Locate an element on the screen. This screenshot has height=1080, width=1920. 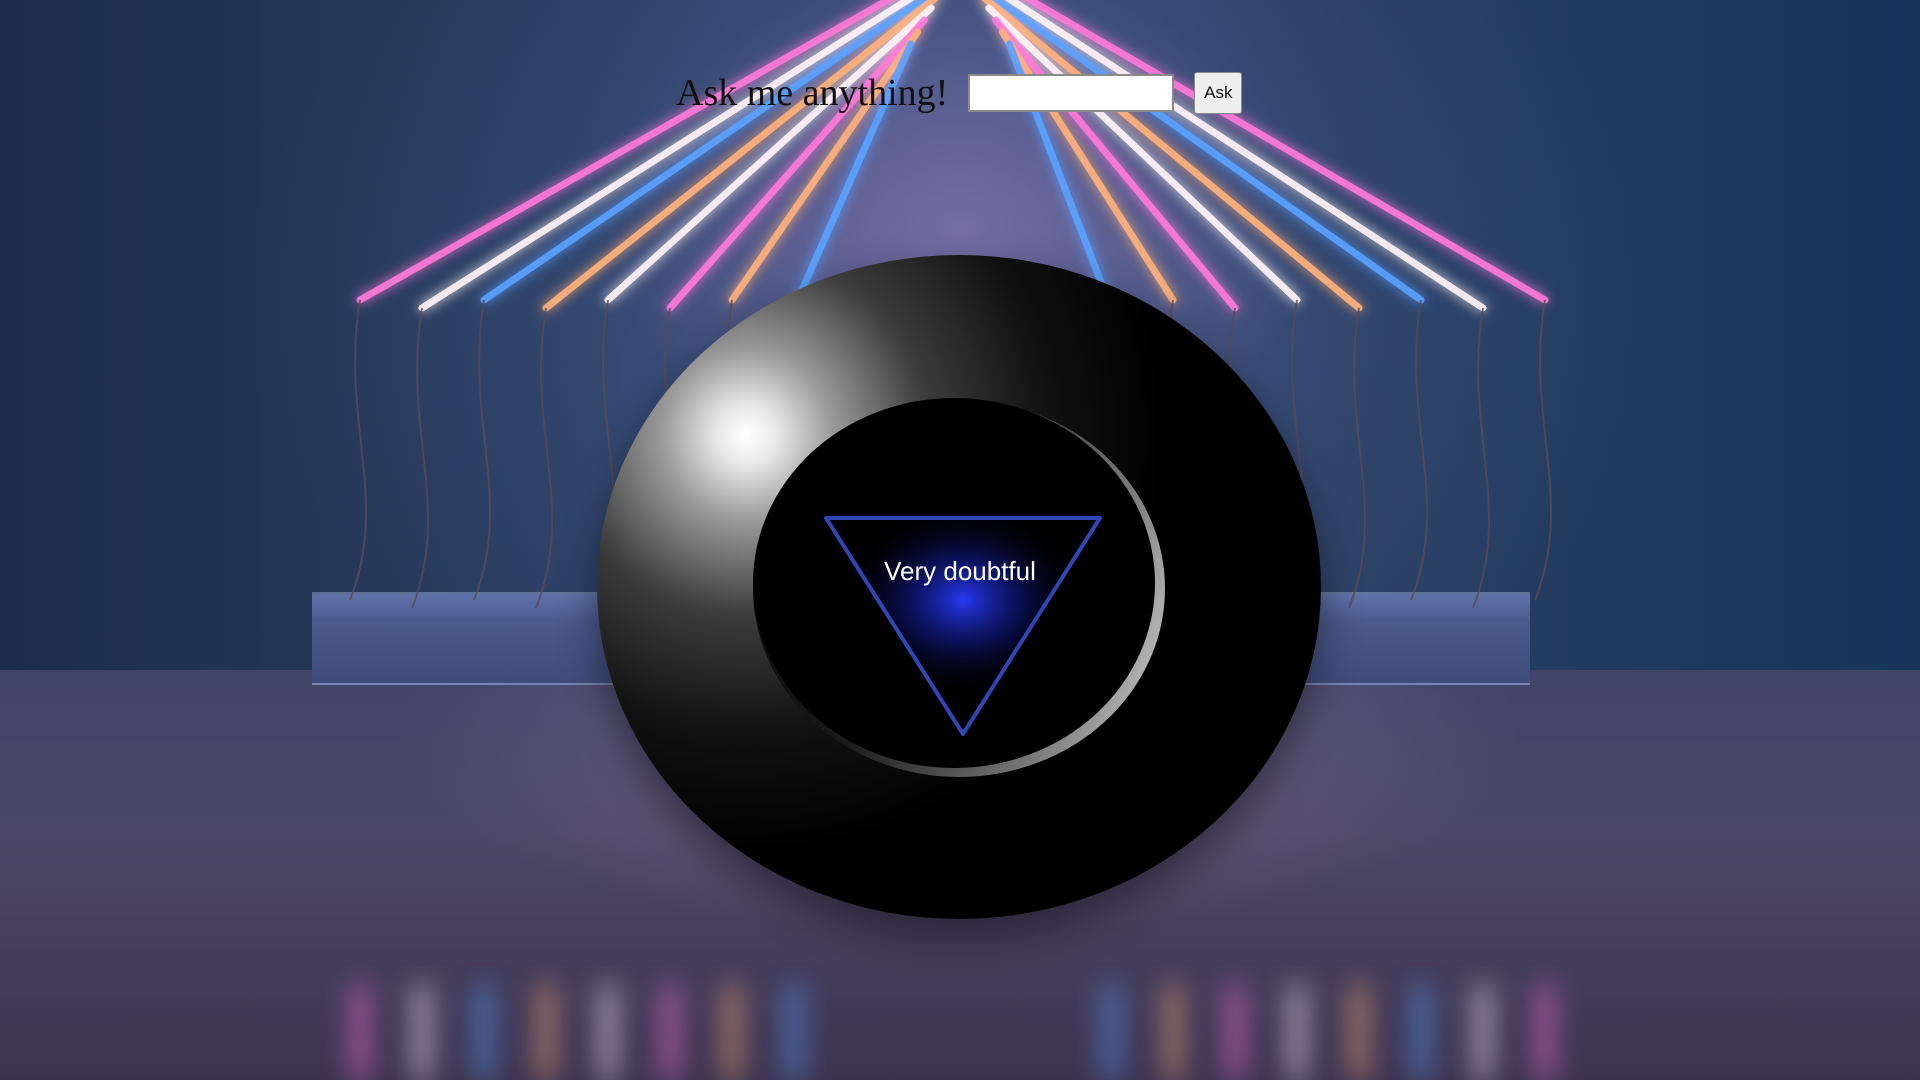
triangle-icon is located at coordinates (963, 626).